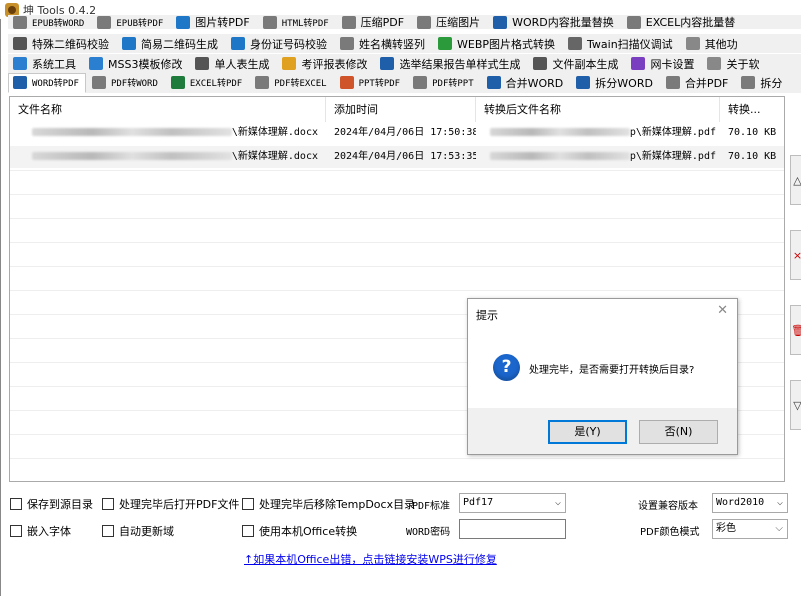 This screenshot has width=801, height=596. I want to click on tab: MSS3模板修改, so click(136, 64).